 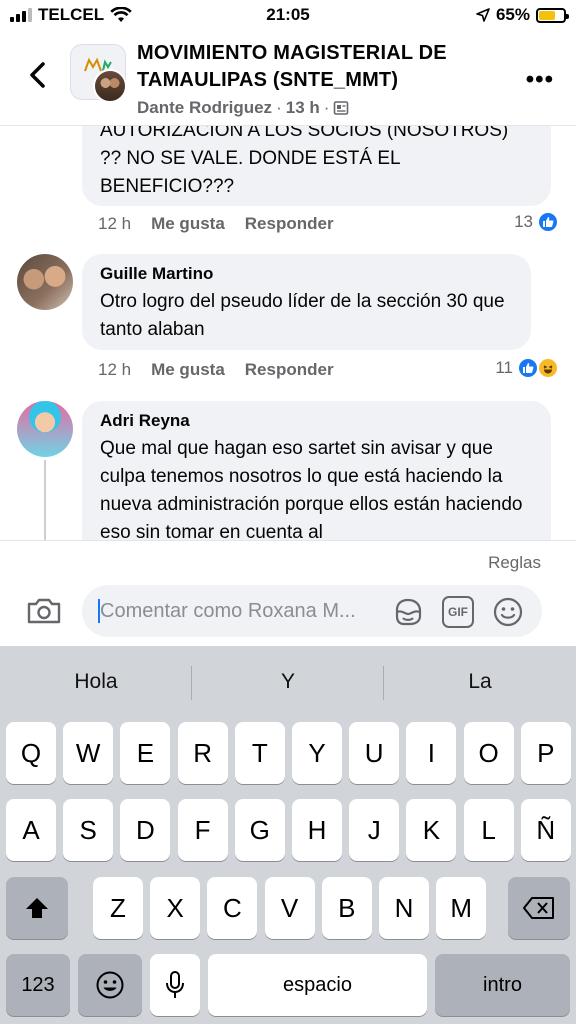 What do you see at coordinates (110, 86) in the screenshot?
I see `author-avatar` at bounding box center [110, 86].